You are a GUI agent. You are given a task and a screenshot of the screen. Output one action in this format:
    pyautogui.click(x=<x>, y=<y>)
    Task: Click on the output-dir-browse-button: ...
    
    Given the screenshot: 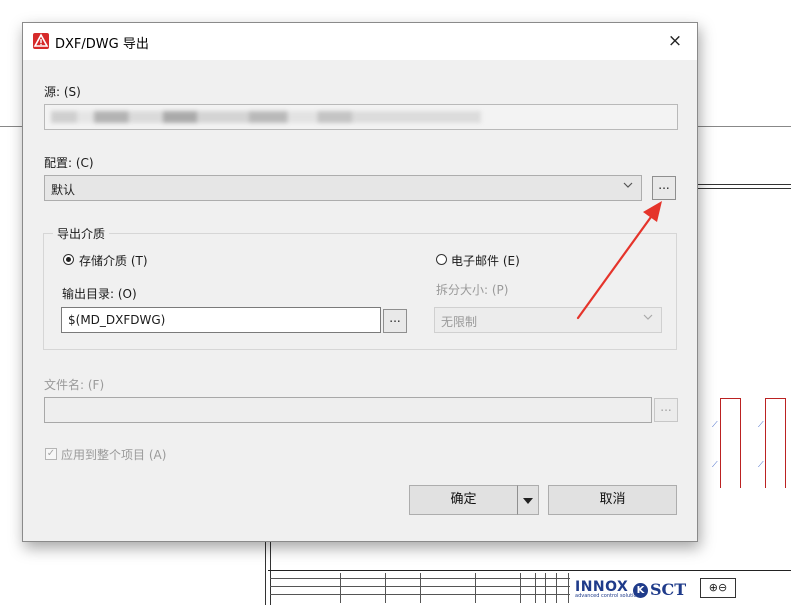 What is the action you would take?
    pyautogui.click(x=395, y=321)
    